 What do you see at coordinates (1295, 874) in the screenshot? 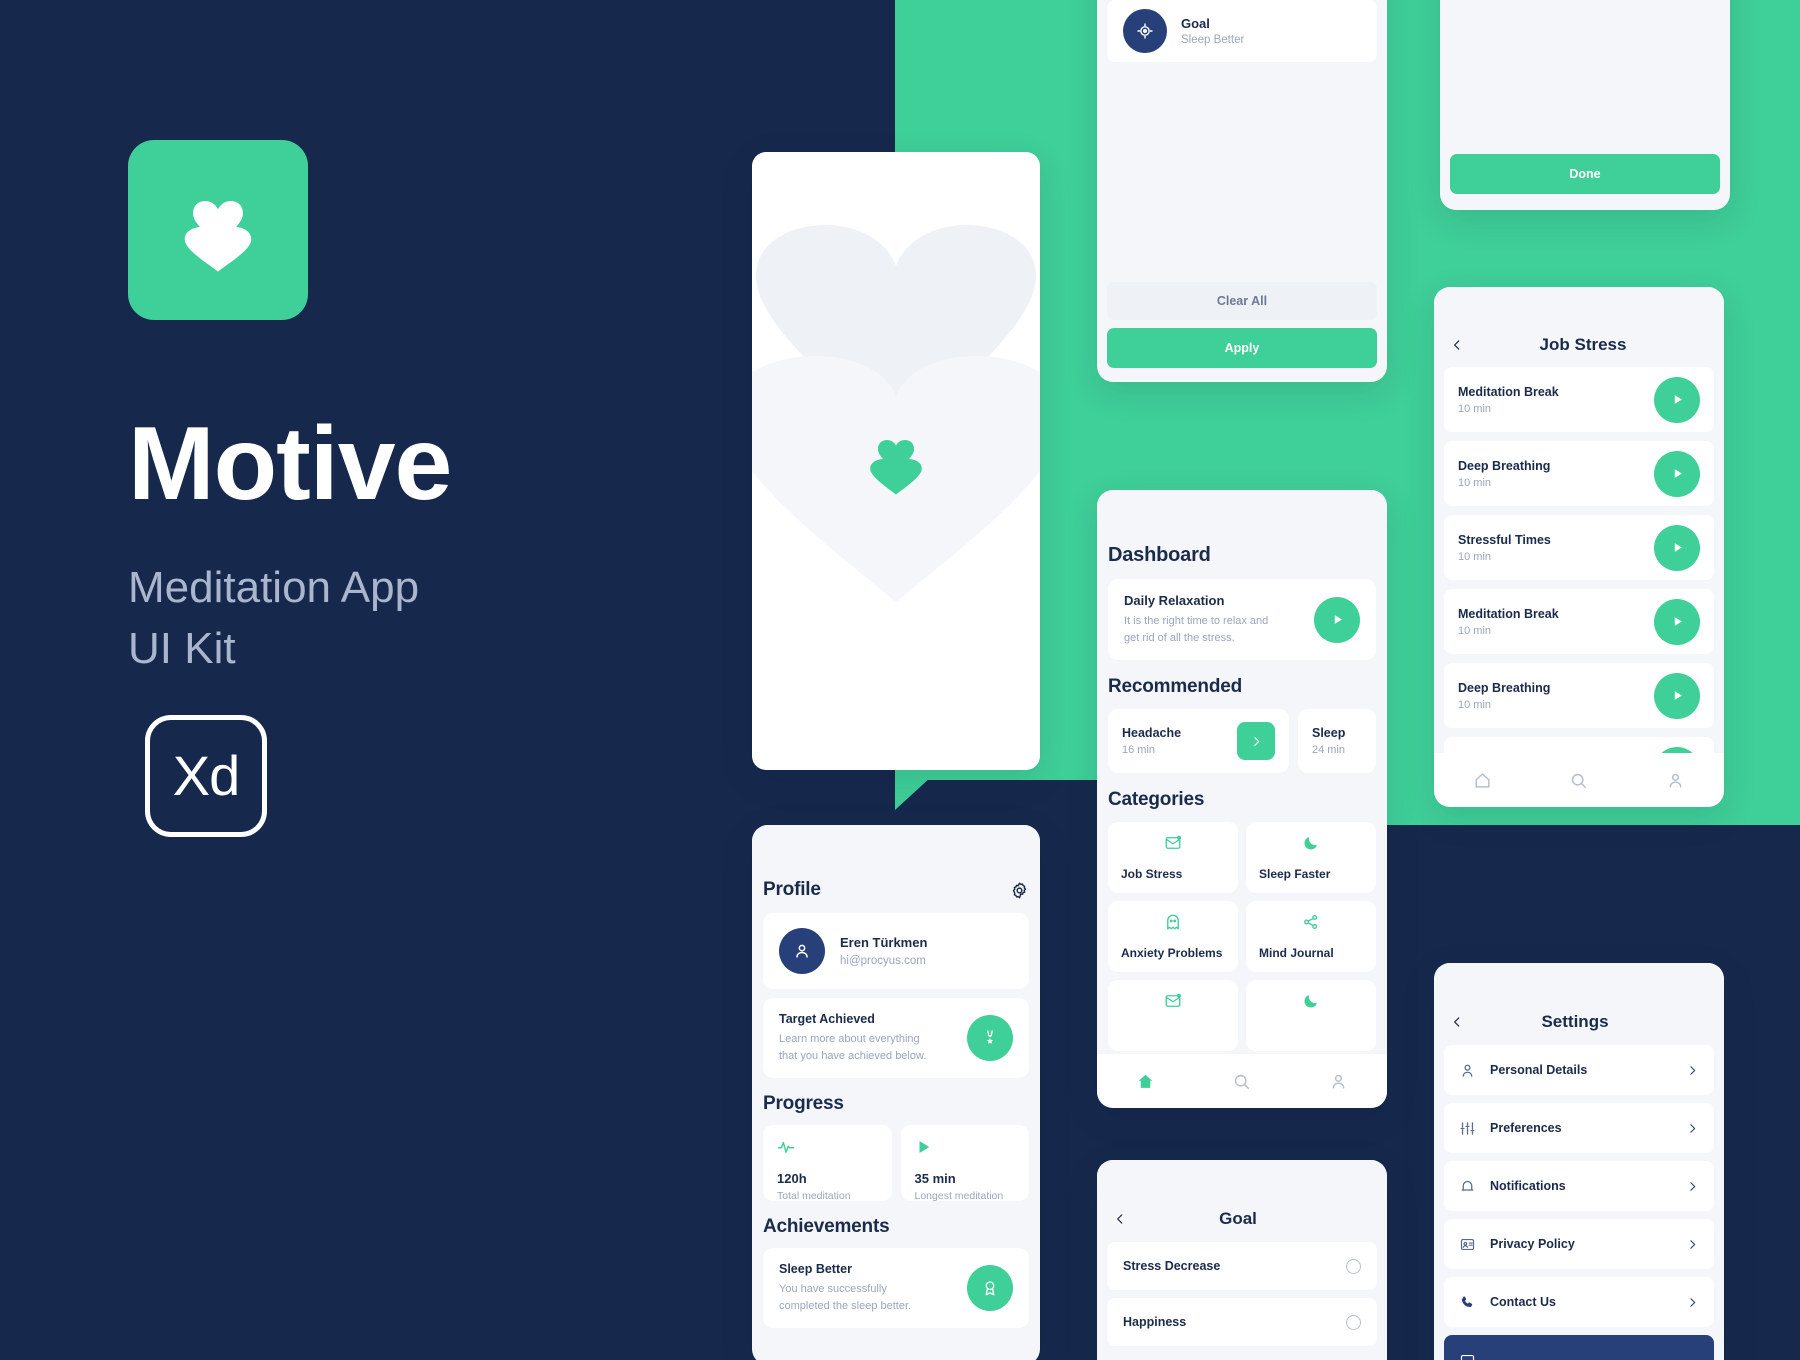
I see `category-label-1: Sleep Faster` at bounding box center [1295, 874].